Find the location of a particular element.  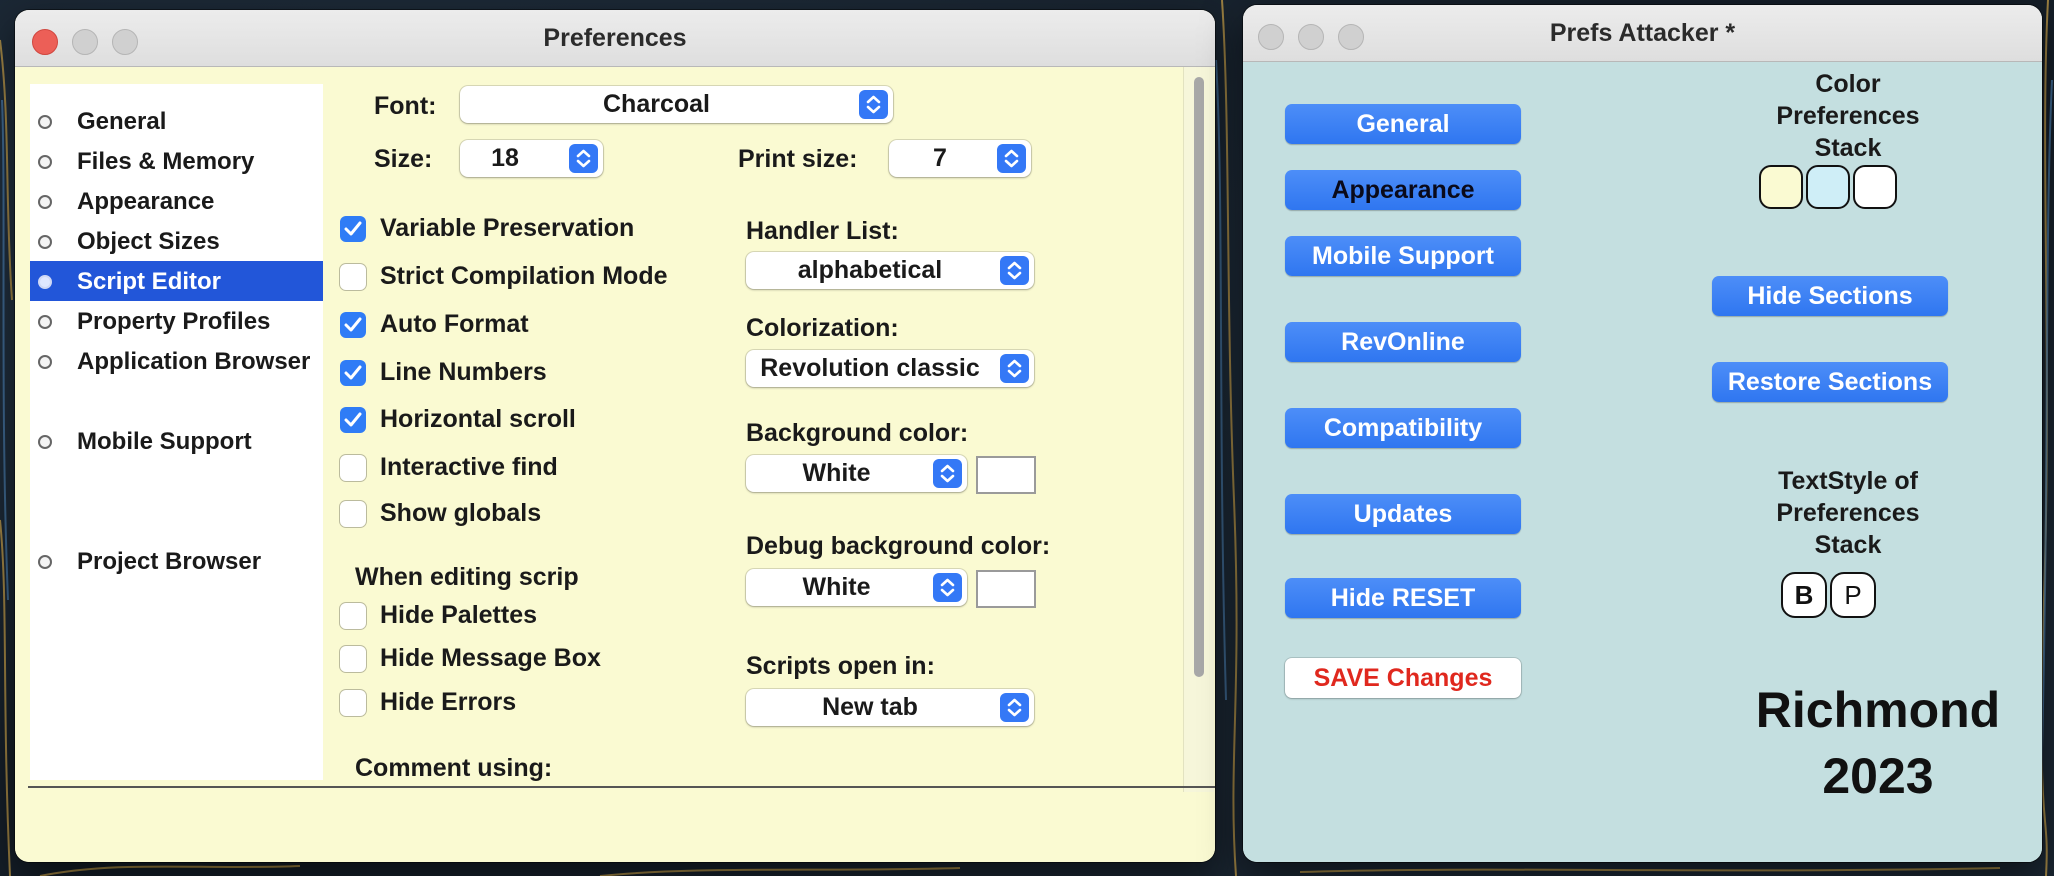

font-popup: Charcoal is located at coordinates (676, 104).